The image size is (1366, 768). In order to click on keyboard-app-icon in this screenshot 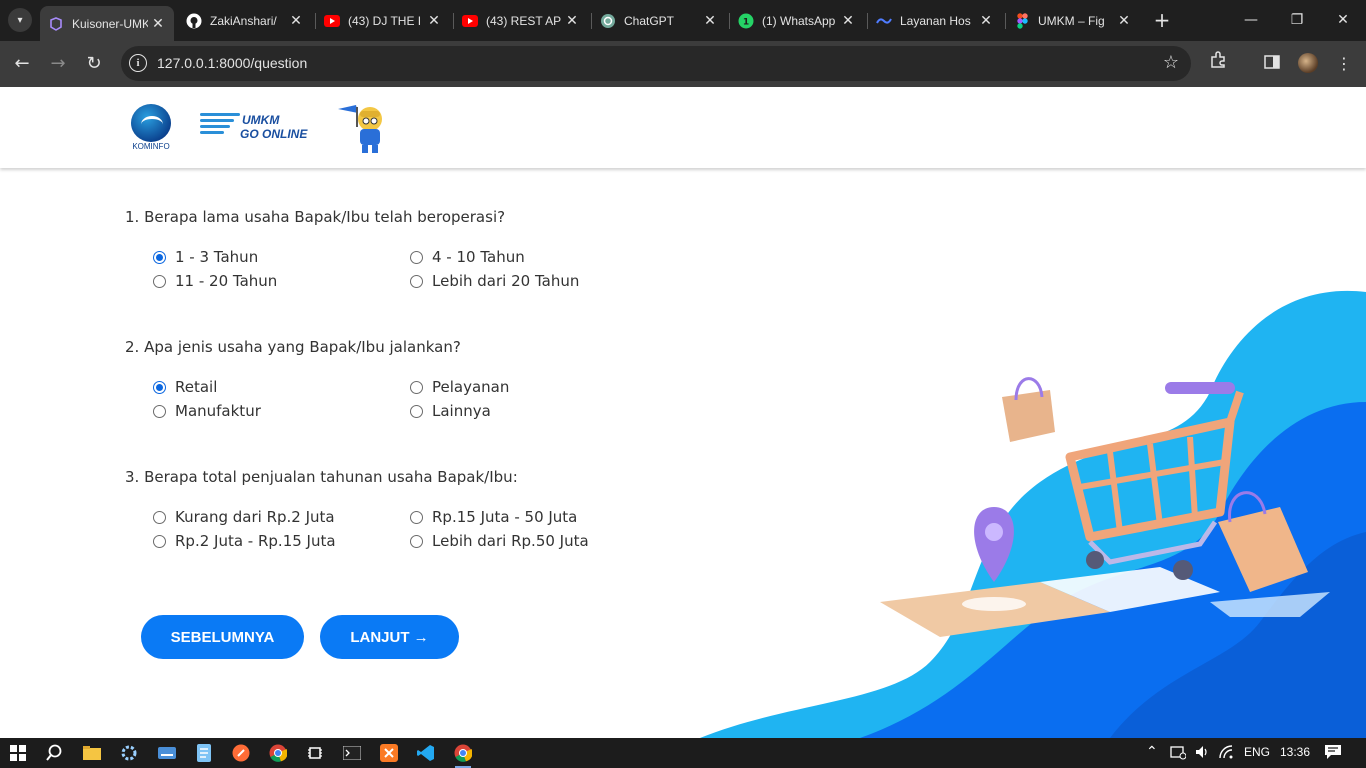, I will do `click(167, 753)`.